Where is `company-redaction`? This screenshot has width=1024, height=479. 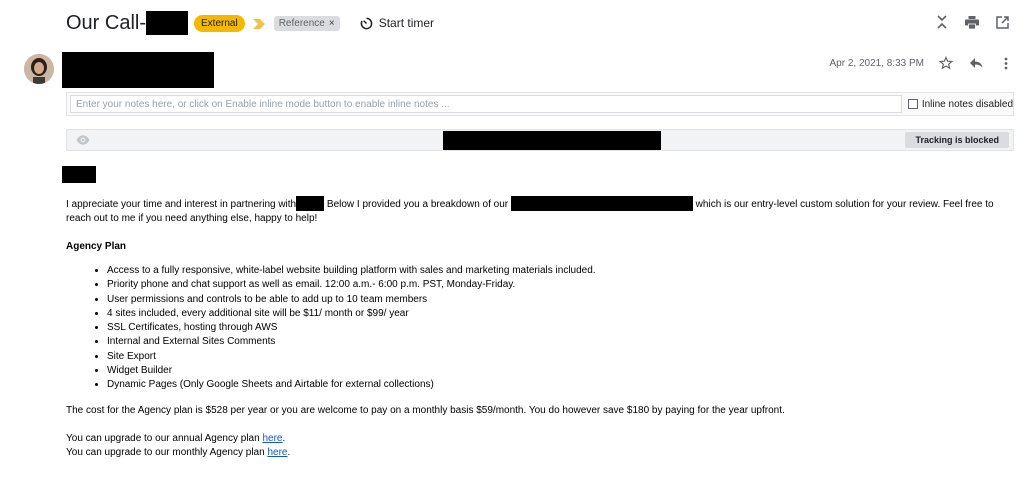 company-redaction is located at coordinates (310, 203).